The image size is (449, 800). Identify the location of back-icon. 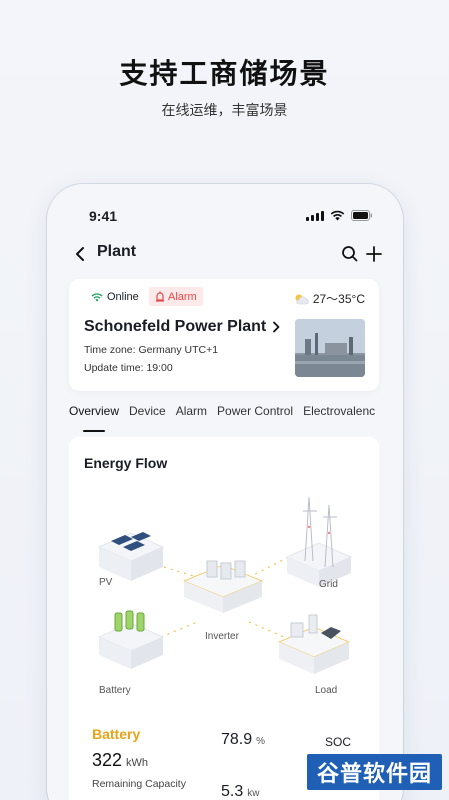
(81, 254).